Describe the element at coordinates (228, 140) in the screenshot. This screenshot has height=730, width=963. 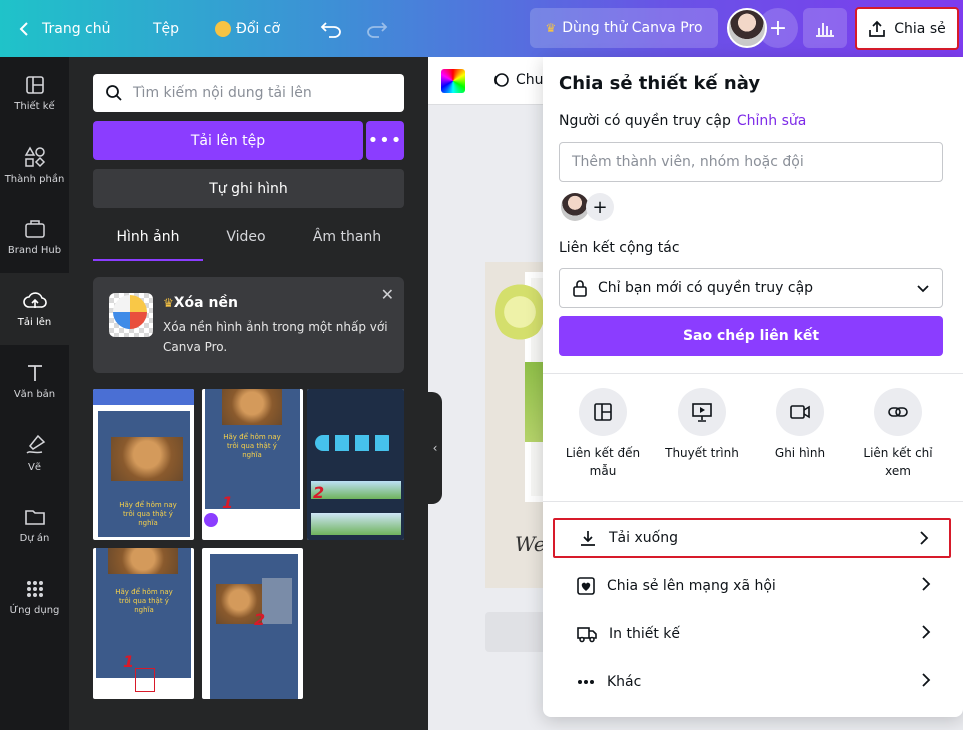
I see `upload-files-button: Tải lên tệp` at that location.